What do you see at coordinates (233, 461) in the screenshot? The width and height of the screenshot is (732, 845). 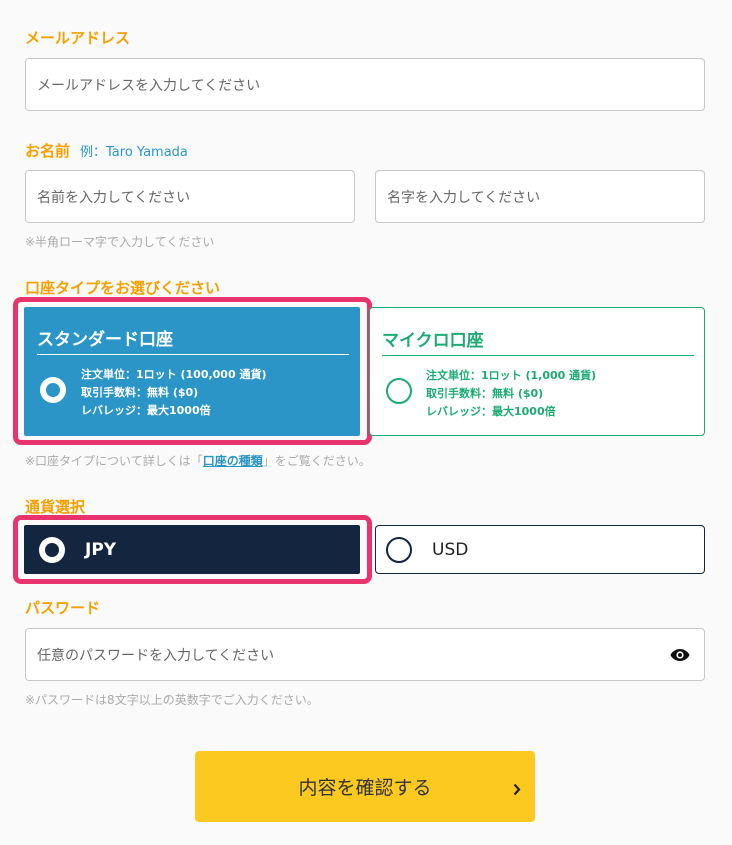 I see `account-types-link: 口座の種類` at bounding box center [233, 461].